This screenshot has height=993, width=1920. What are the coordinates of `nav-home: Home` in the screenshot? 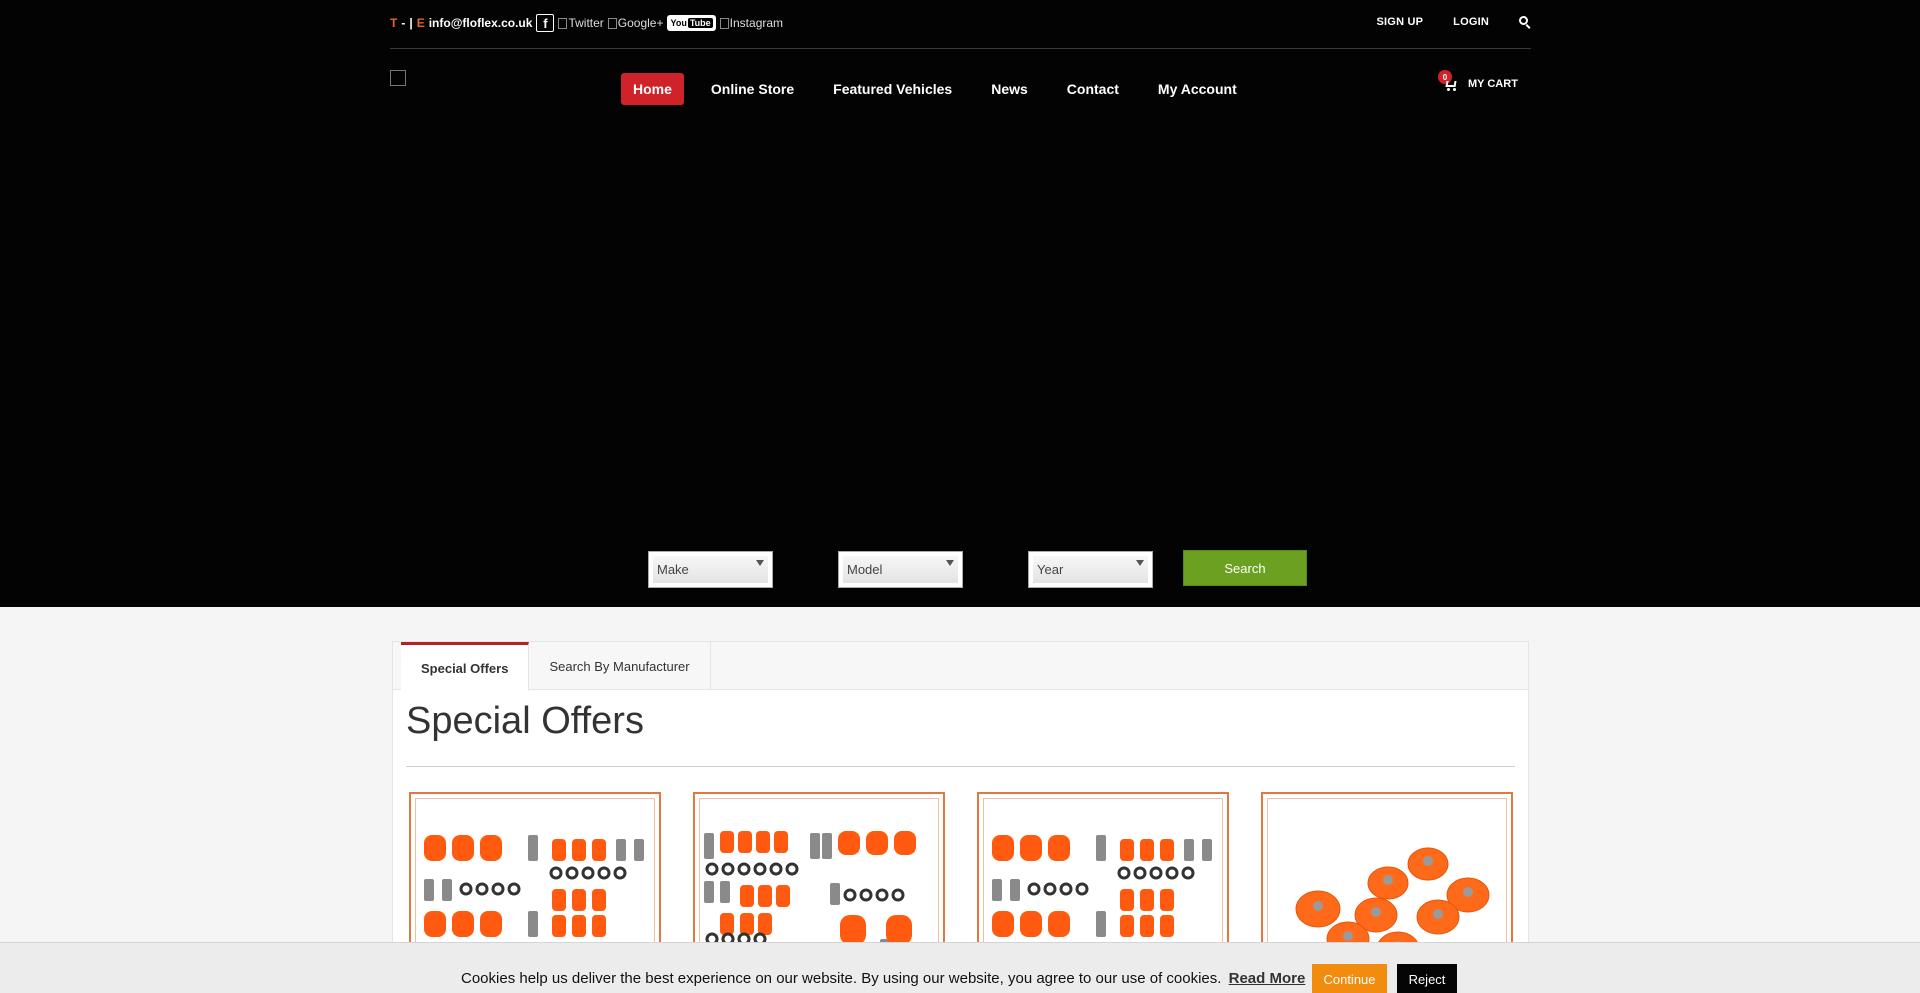 It's located at (652, 89).